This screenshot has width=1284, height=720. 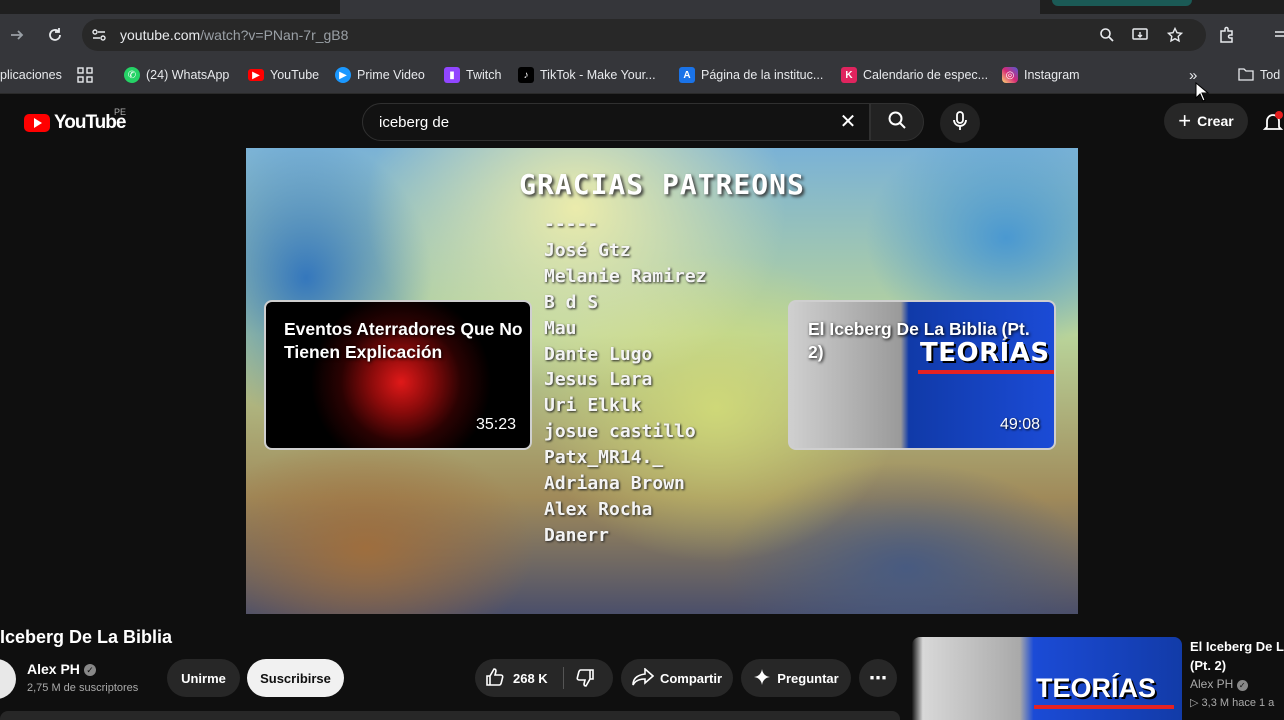 I want to click on mouse-cursor-icon, so click(x=1202, y=91).